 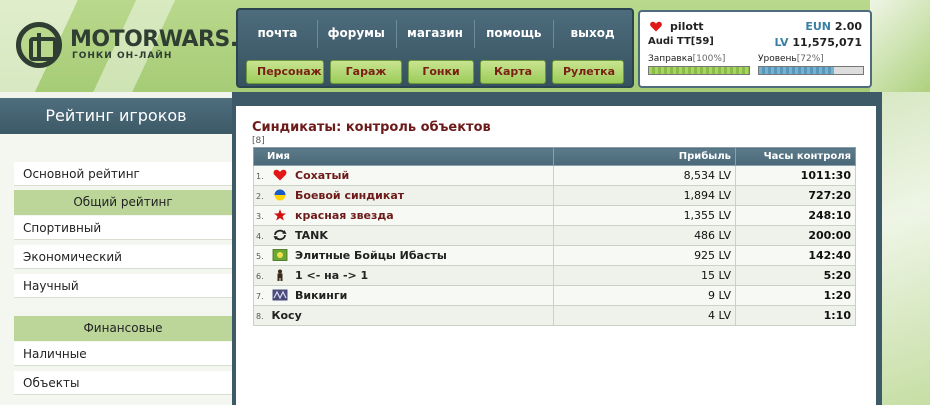 I want to click on eun-label: EUN, so click(x=818, y=26).